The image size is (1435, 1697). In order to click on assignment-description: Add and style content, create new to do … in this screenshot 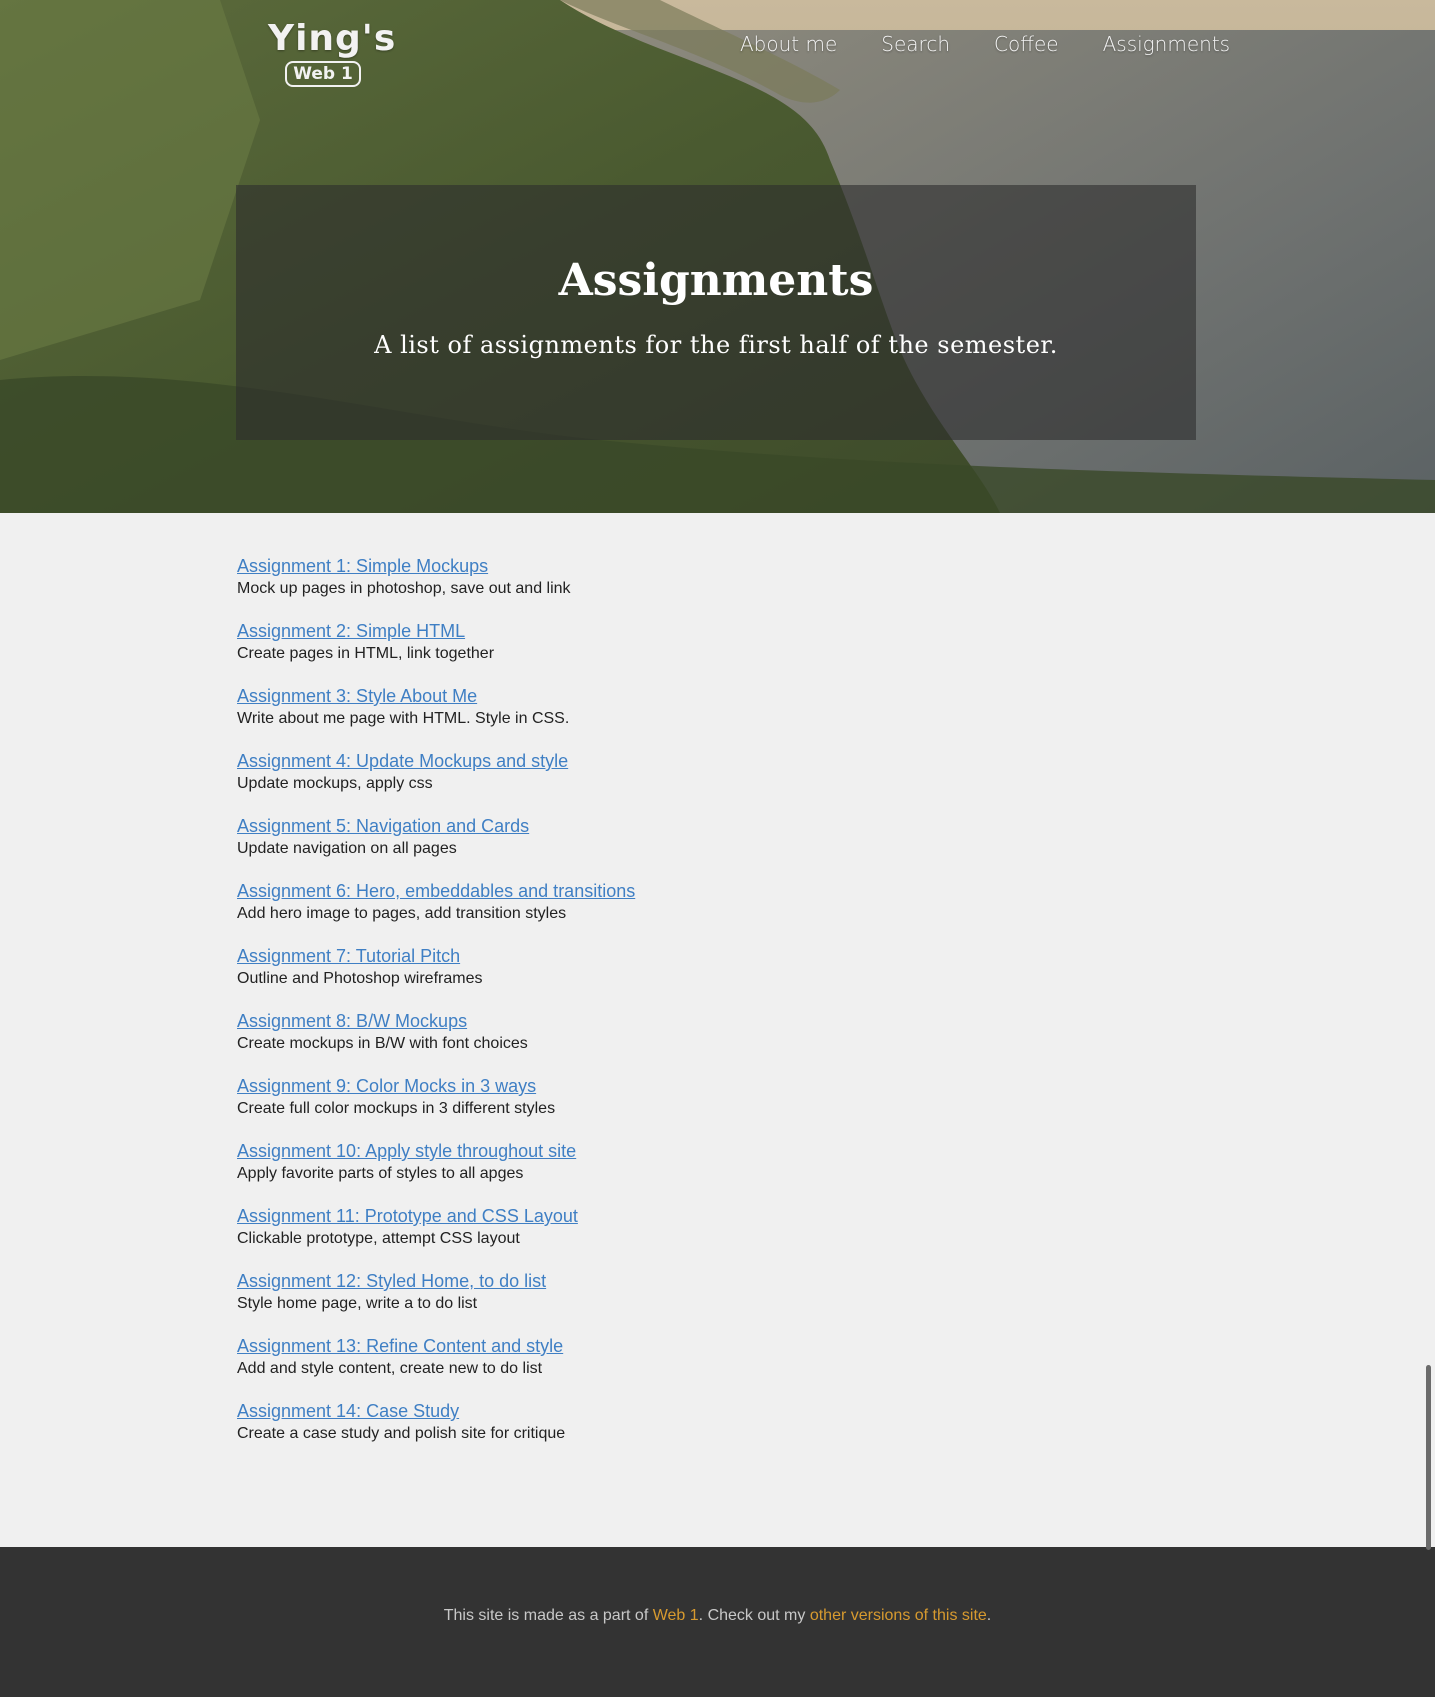, I will do `click(390, 1368)`.